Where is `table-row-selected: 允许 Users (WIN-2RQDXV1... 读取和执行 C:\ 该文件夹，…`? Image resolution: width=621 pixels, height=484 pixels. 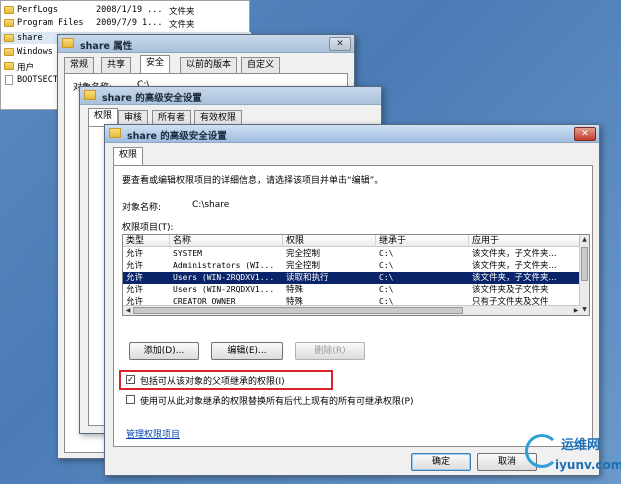 table-row-selected: 允许 Users (WIN-2RQDXV1... 读取和执行 C:\ 该文件夹，… is located at coordinates (352, 278).